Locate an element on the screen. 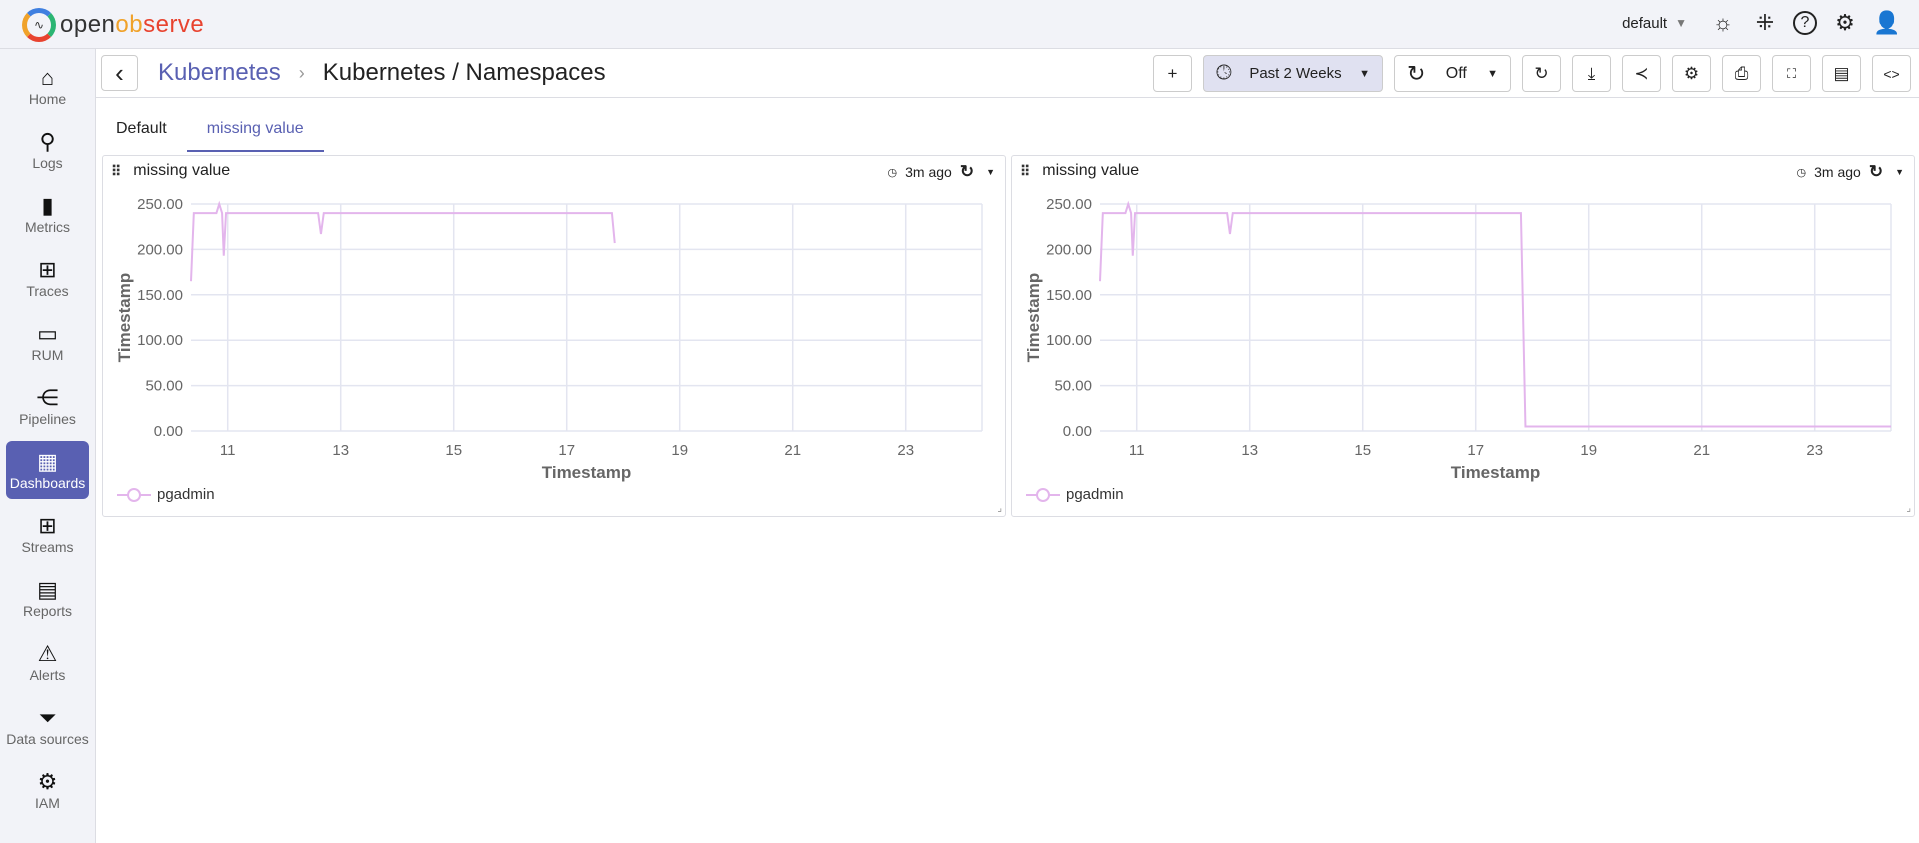  share-icon: ≺ is located at coordinates (1641, 73).